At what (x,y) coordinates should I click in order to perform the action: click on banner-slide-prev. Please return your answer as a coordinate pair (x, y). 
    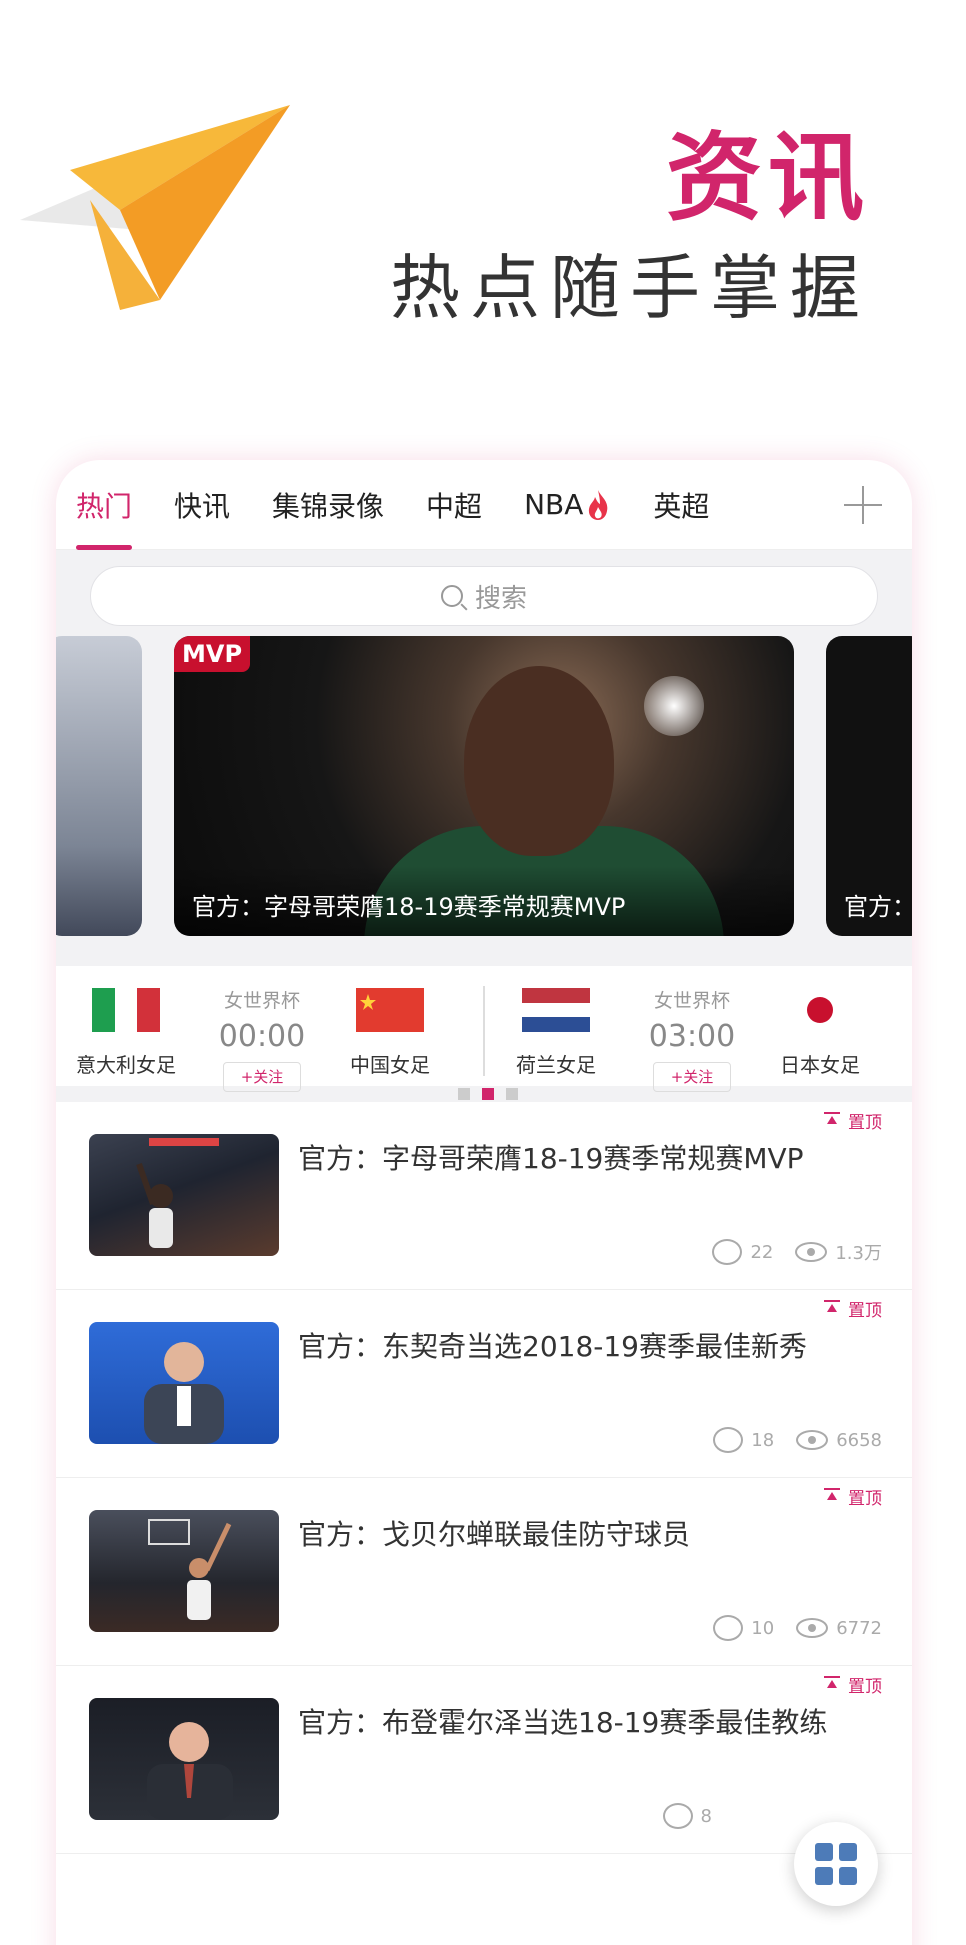
    Looking at the image, I should click on (99, 786).